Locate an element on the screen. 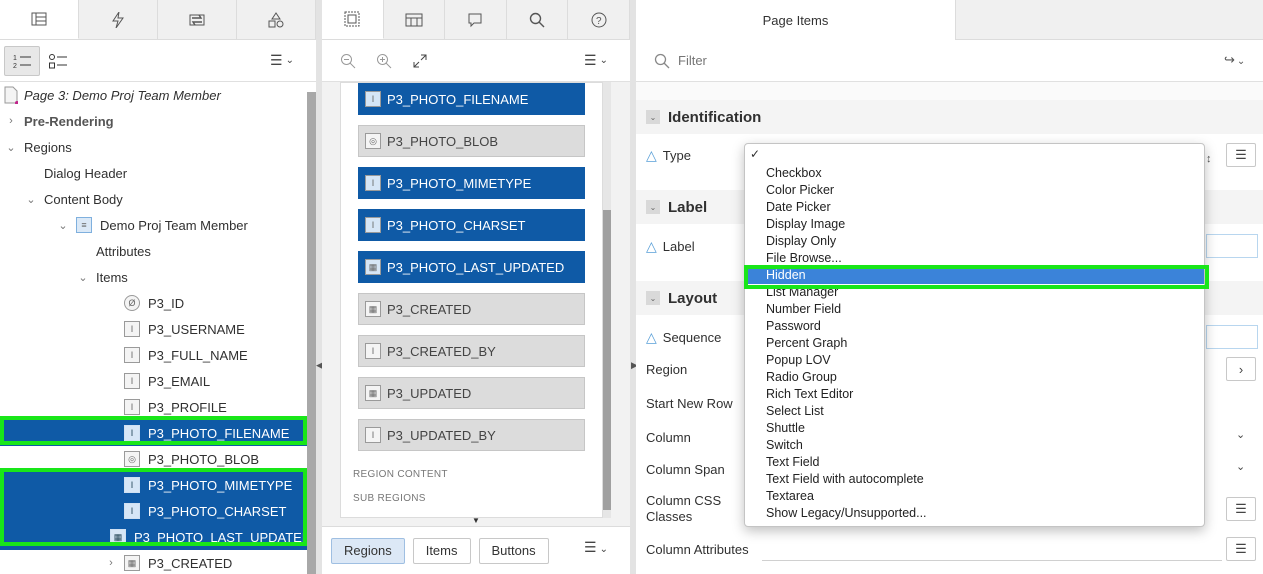  tab-shared-components is located at coordinates (276, 19).